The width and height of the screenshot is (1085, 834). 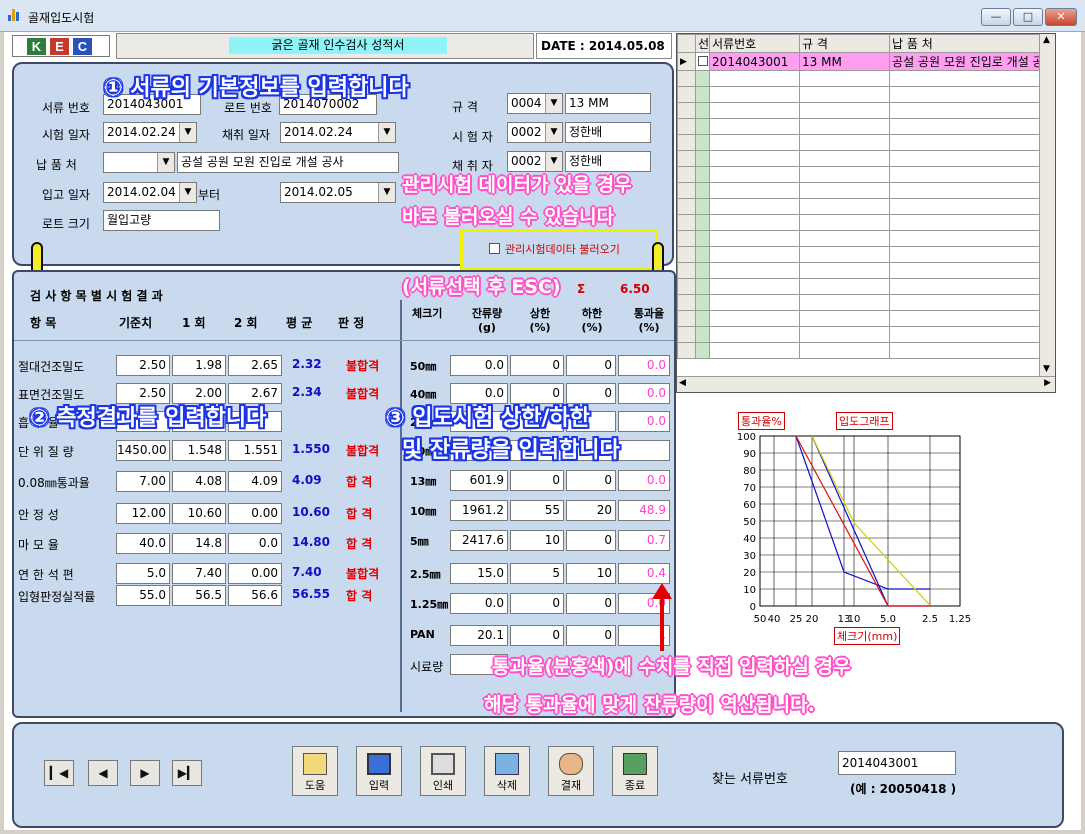 What do you see at coordinates (145, 773) in the screenshot?
I see `next-record-button: ▶` at bounding box center [145, 773].